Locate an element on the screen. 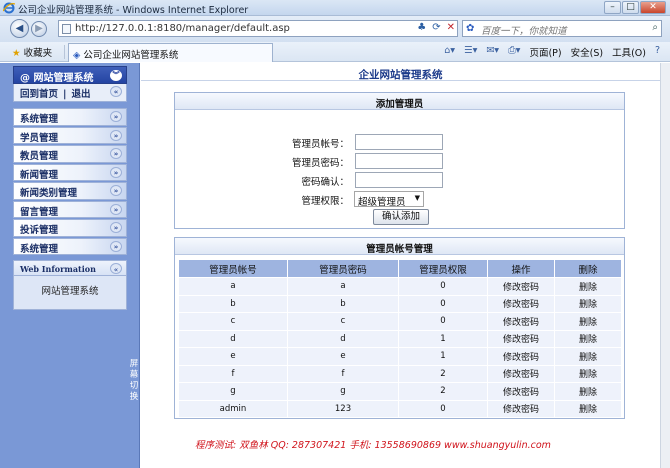 The width and height of the screenshot is (670, 468). cell-role: 1 is located at coordinates (443, 356).